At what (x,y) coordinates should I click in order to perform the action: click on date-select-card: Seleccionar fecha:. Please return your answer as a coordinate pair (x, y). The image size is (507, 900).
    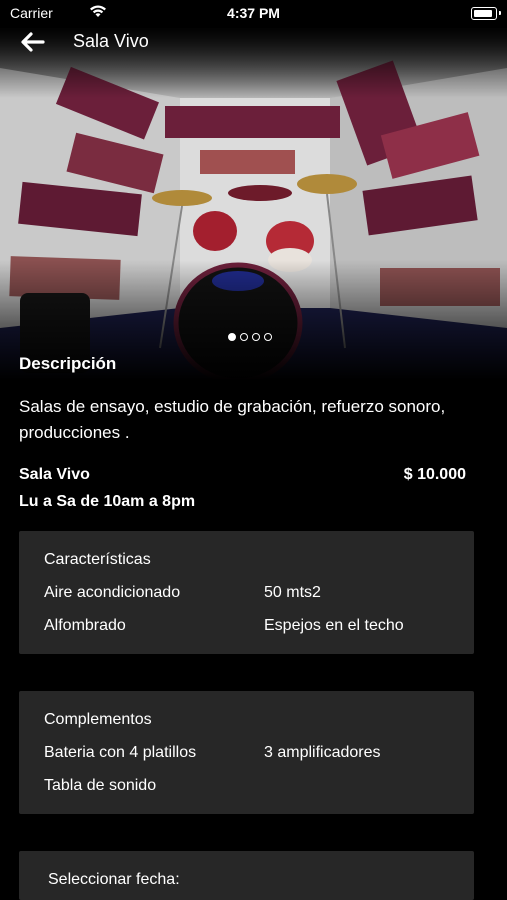
    Looking at the image, I should click on (246, 875).